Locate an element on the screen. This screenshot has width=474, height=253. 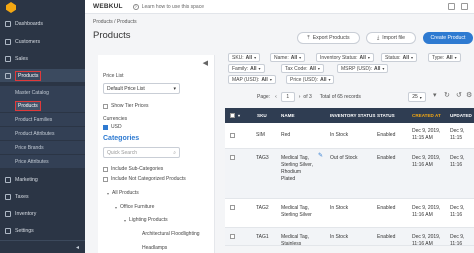
subitem-products: Products is located at coordinates (42, 105).